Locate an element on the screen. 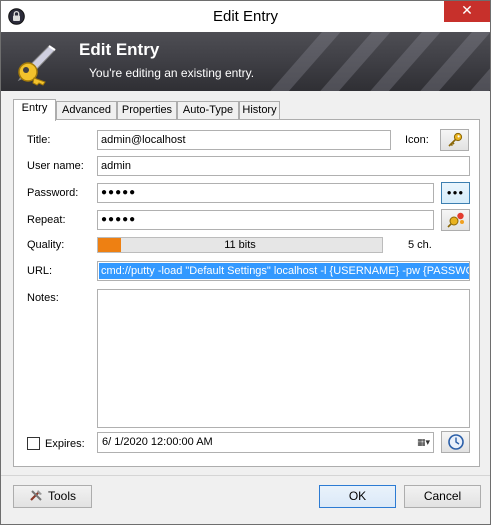  footer-separator is located at coordinates (245, 475).